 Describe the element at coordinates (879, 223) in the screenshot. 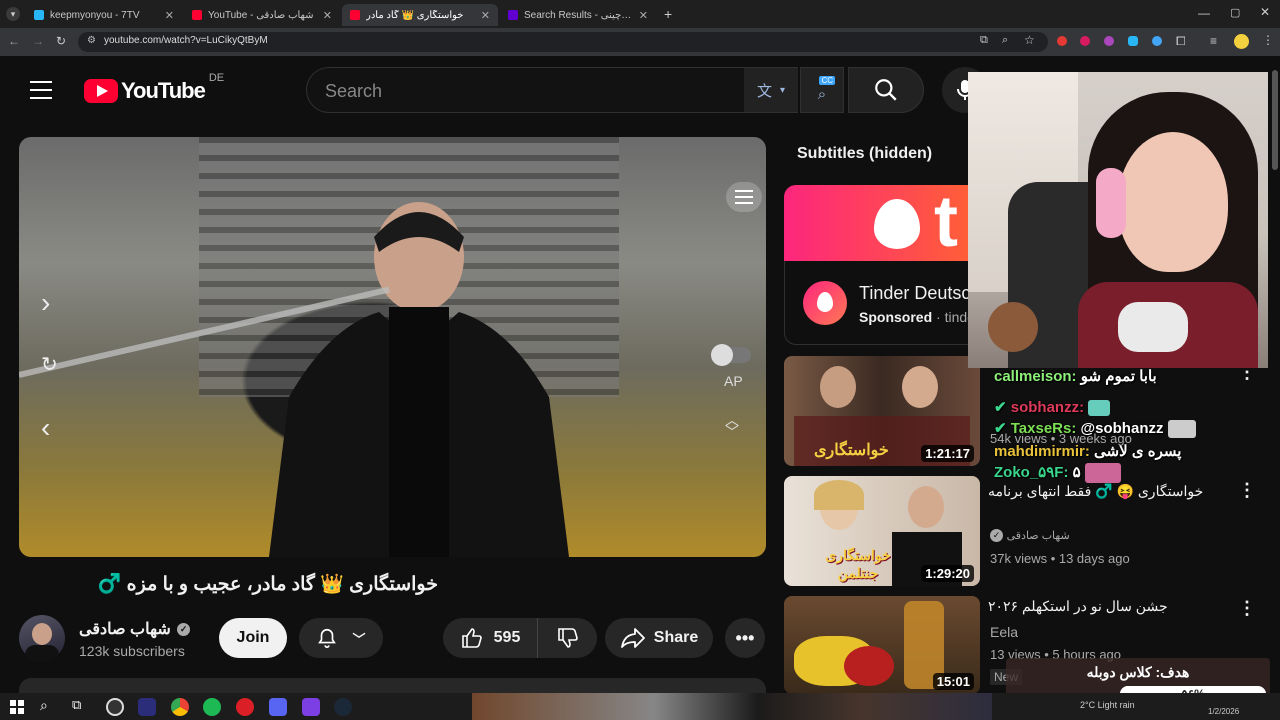

I see `ad-banner: t` at that location.